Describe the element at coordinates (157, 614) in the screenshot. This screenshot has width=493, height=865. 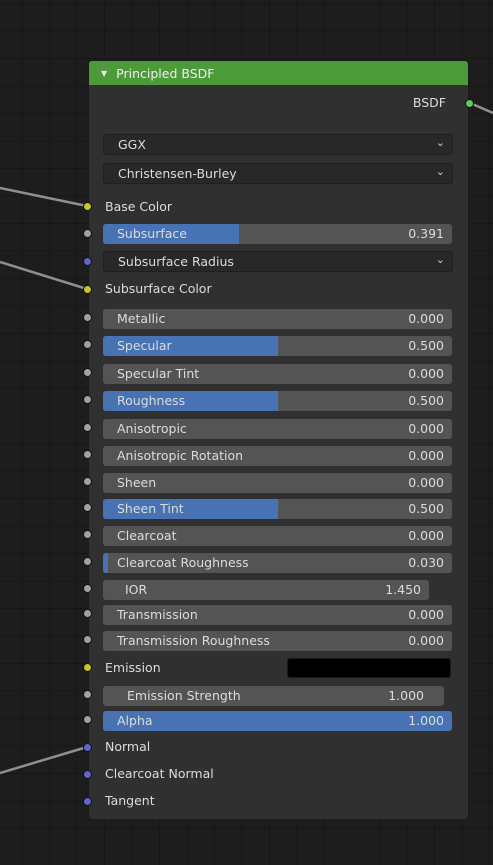
I see `slider-label: Transmission` at that location.